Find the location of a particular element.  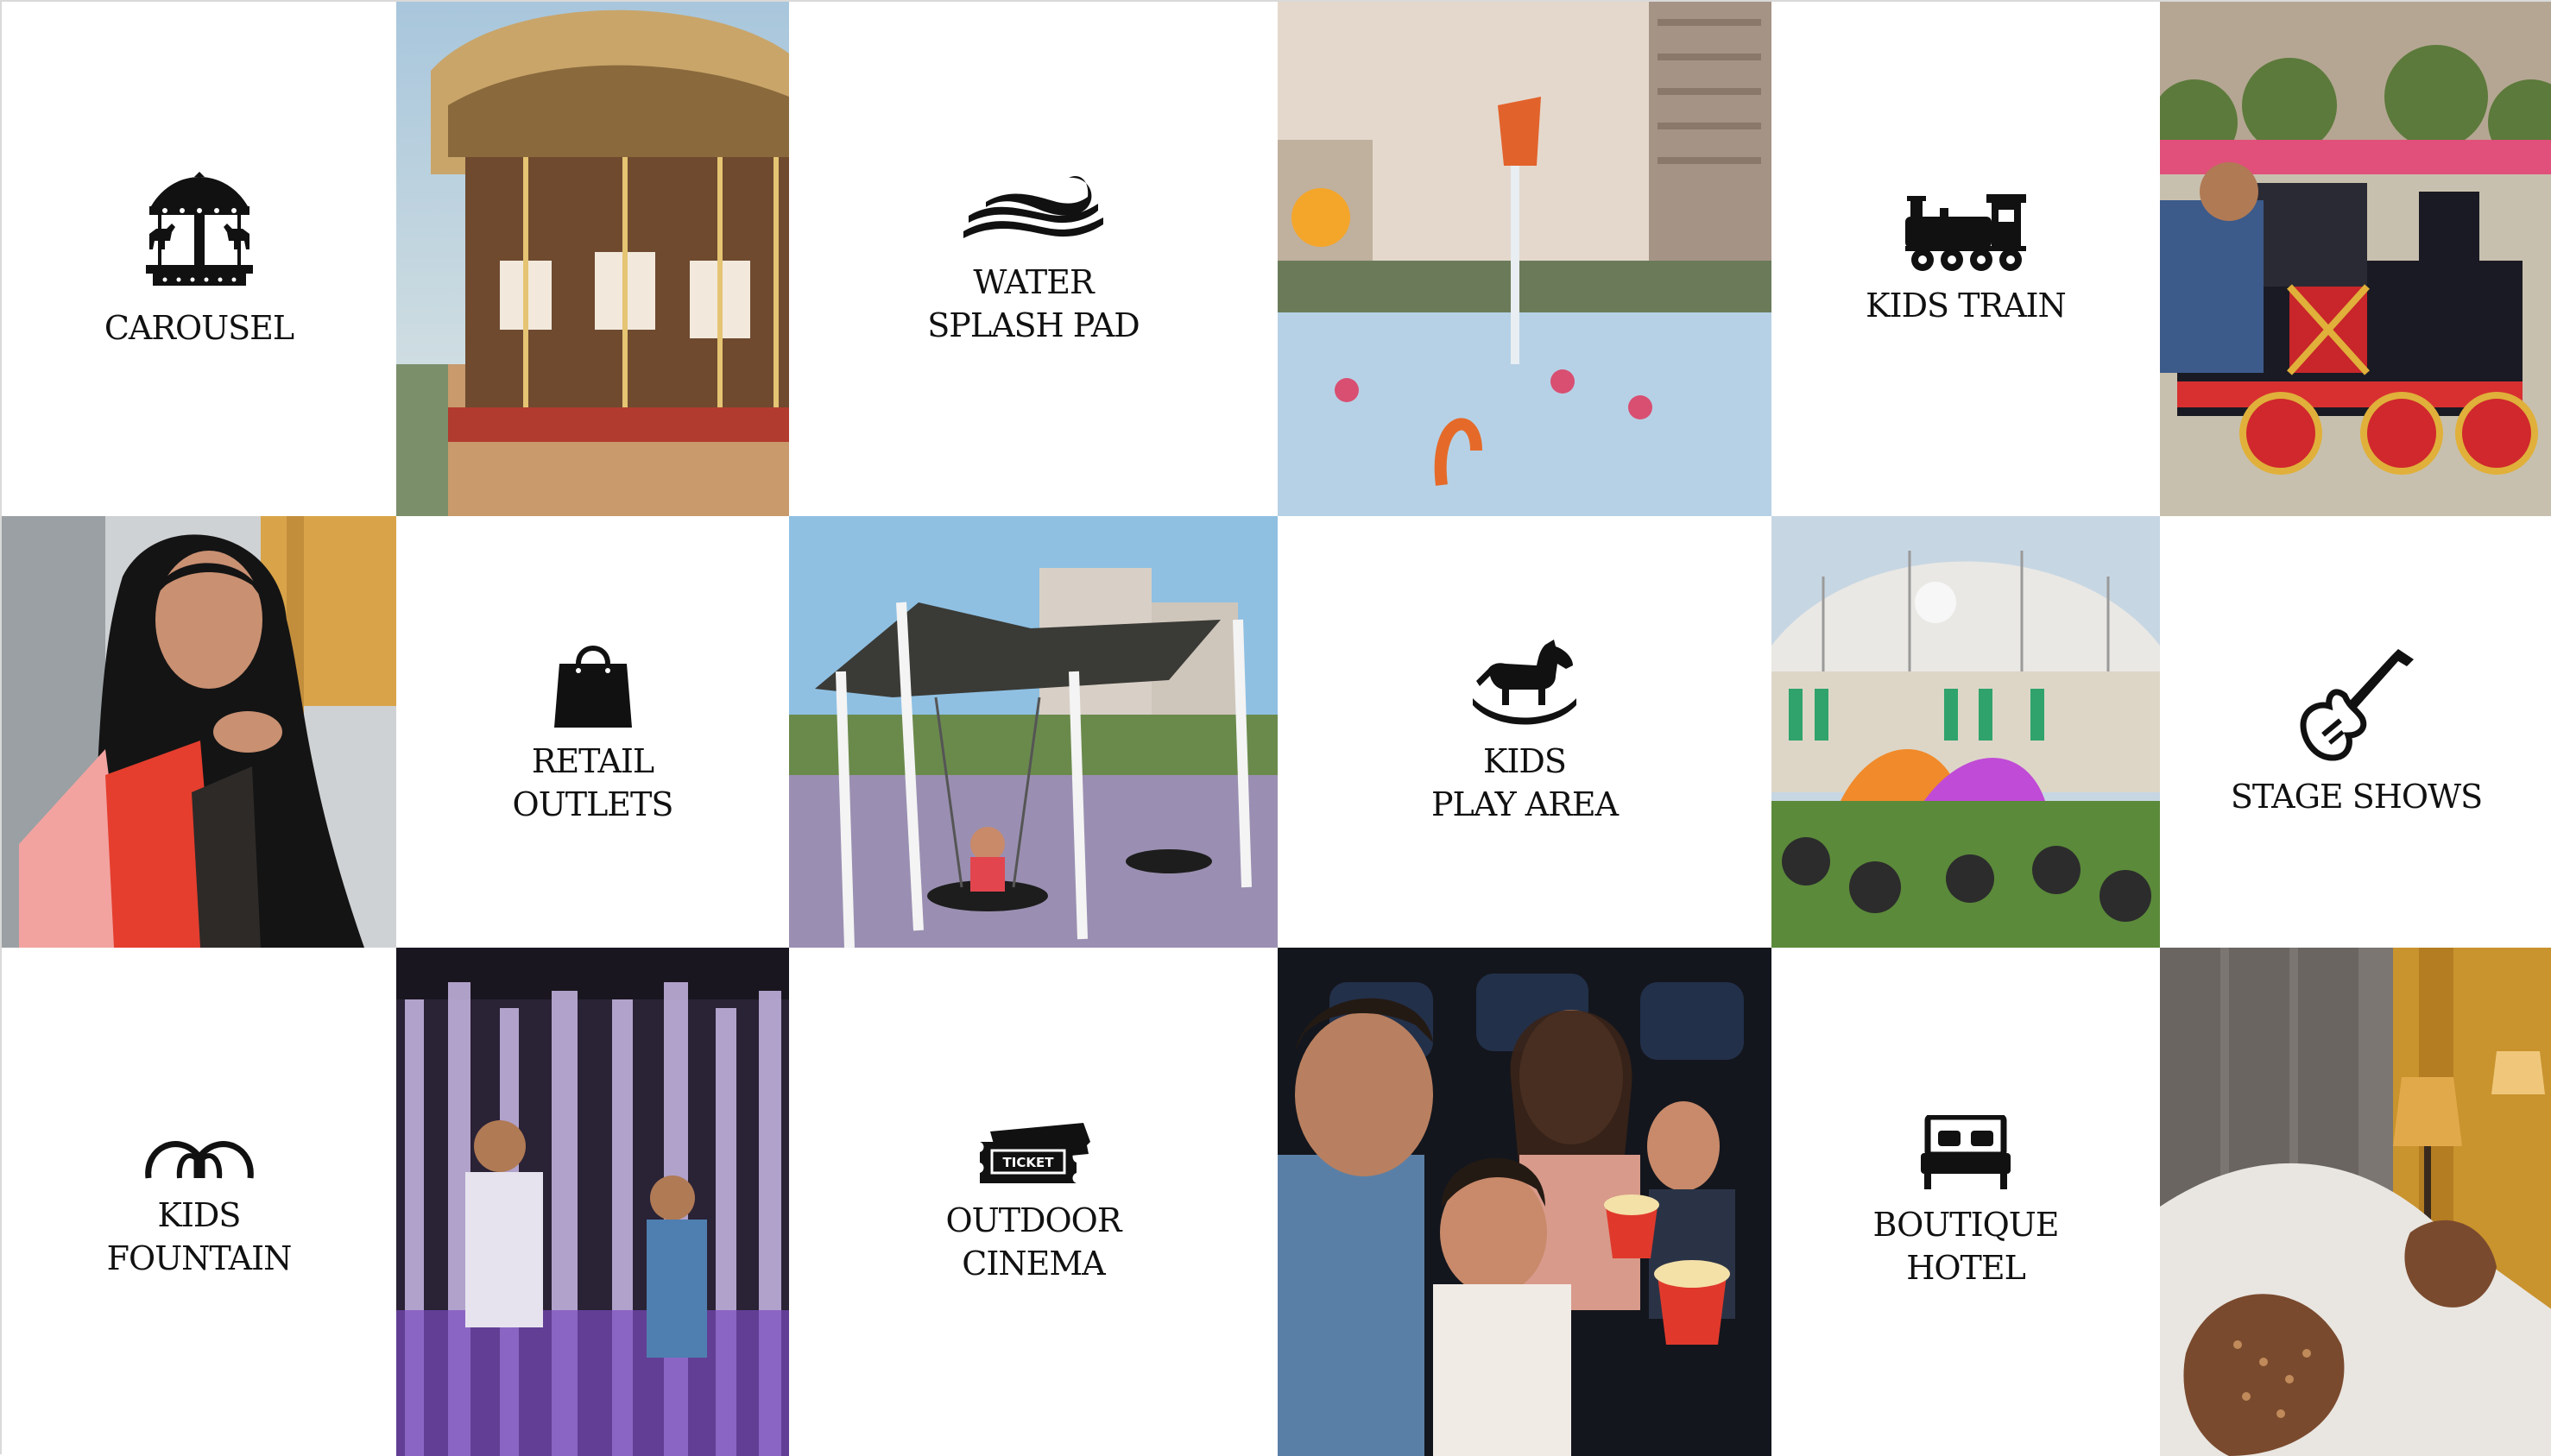

shopping-bag-icon is located at coordinates (592, 687).